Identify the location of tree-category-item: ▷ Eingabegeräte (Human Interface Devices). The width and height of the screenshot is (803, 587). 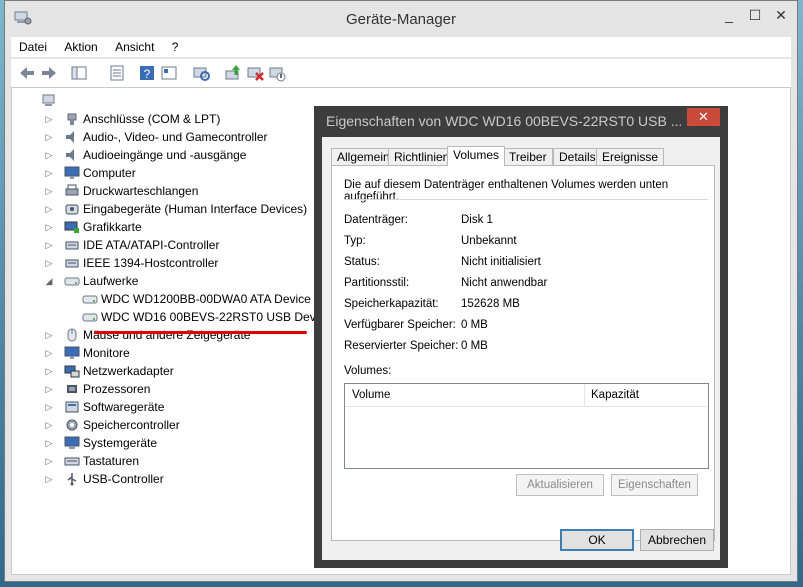
(162, 209).